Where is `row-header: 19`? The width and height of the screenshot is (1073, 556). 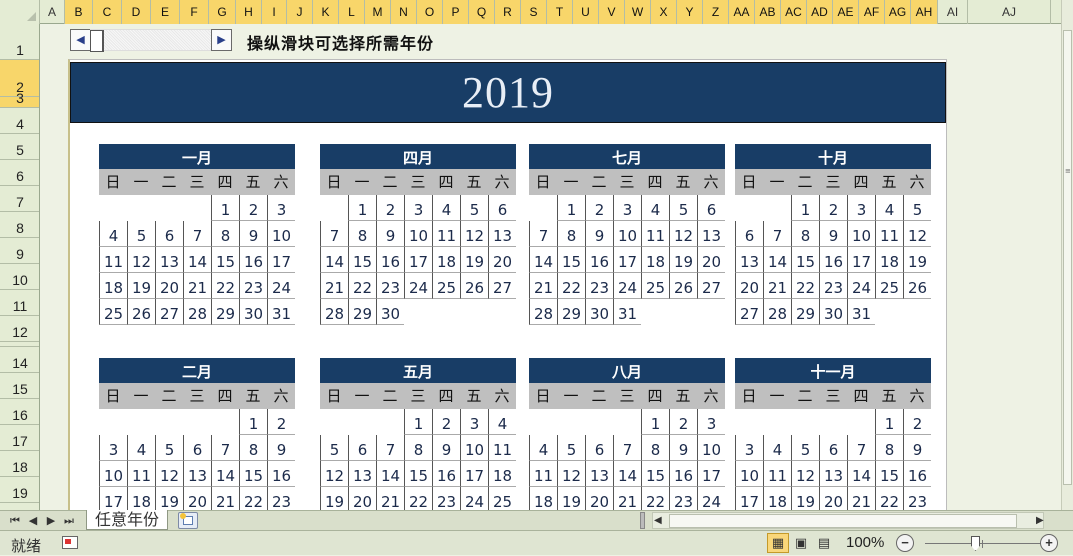 row-header: 19 is located at coordinates (19, 490).